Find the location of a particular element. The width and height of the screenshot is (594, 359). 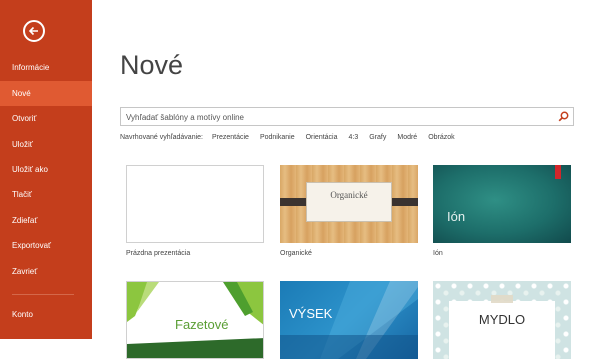

nav-save-as: Uložiť ako is located at coordinates (46, 169).